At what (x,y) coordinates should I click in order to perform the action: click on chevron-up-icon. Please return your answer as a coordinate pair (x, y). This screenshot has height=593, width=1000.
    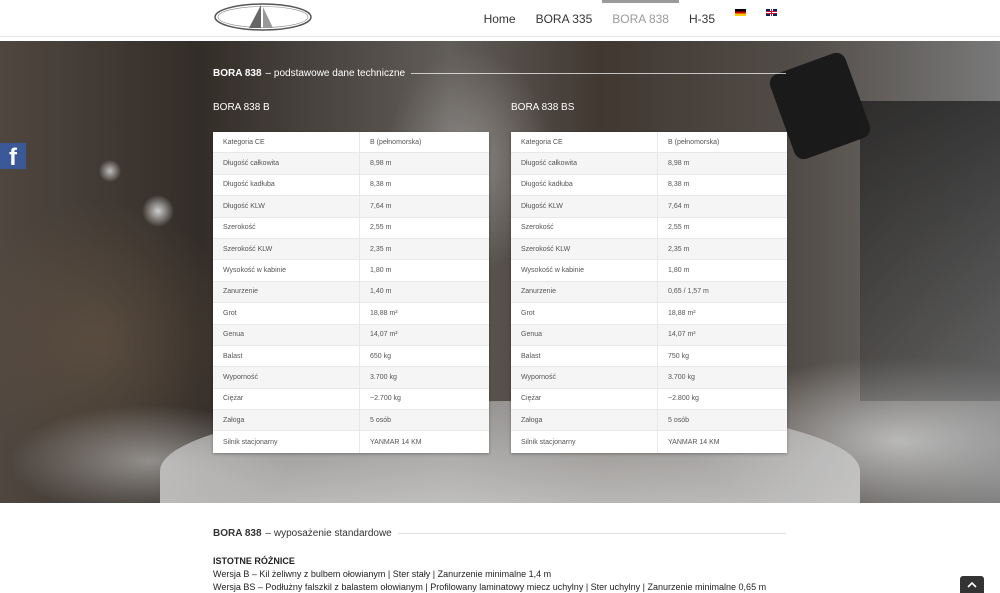
    Looking at the image, I should click on (972, 584).